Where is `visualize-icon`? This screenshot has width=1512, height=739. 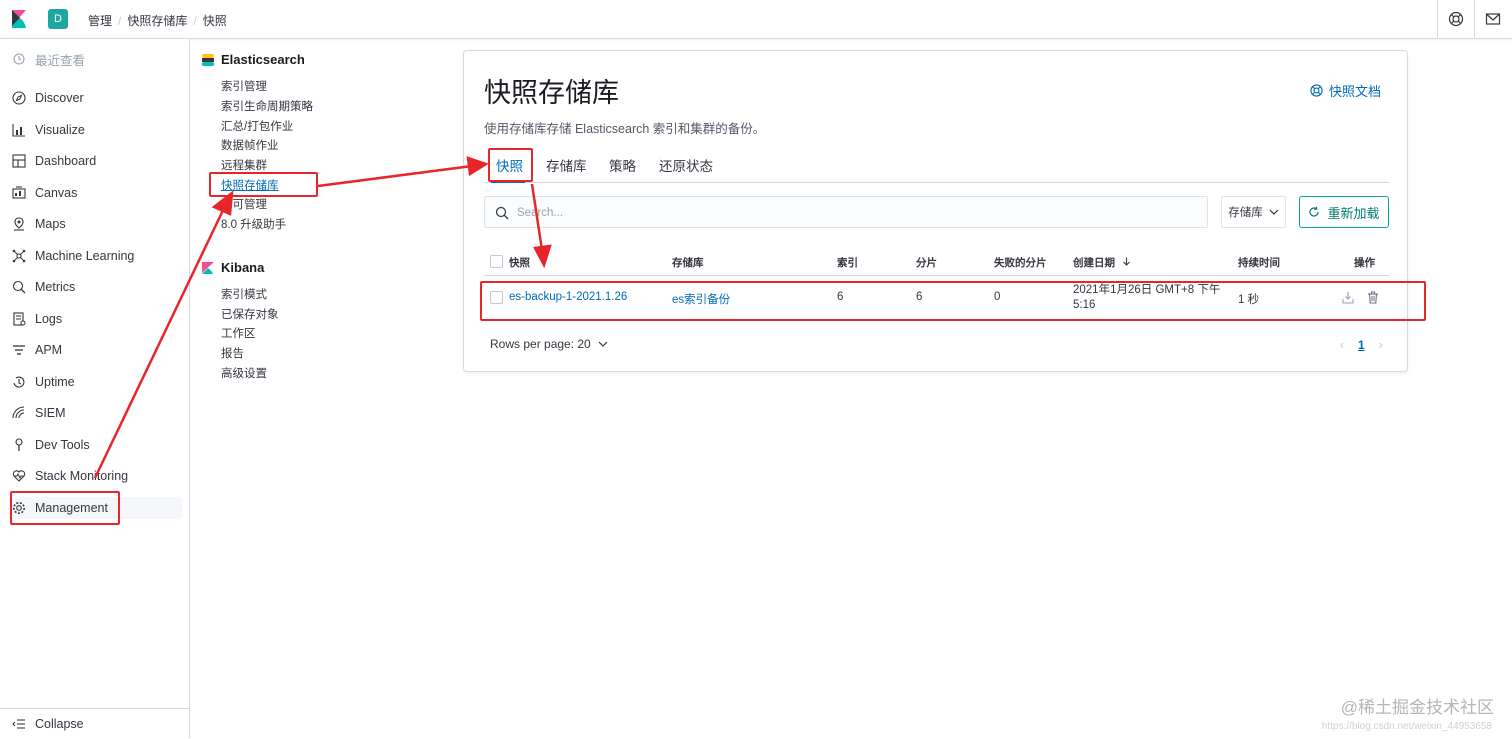 visualize-icon is located at coordinates (19, 130).